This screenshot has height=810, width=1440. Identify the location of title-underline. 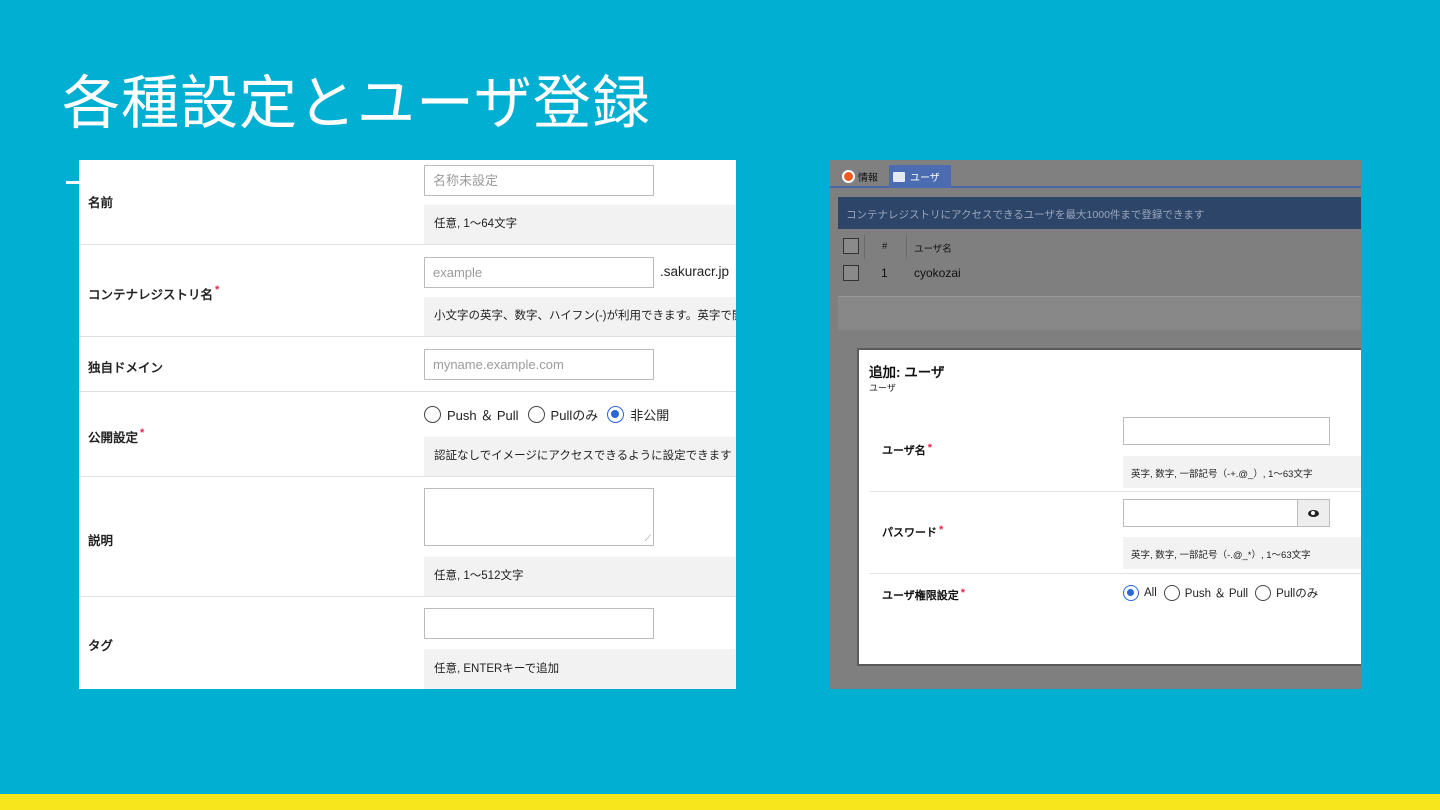
(73, 182).